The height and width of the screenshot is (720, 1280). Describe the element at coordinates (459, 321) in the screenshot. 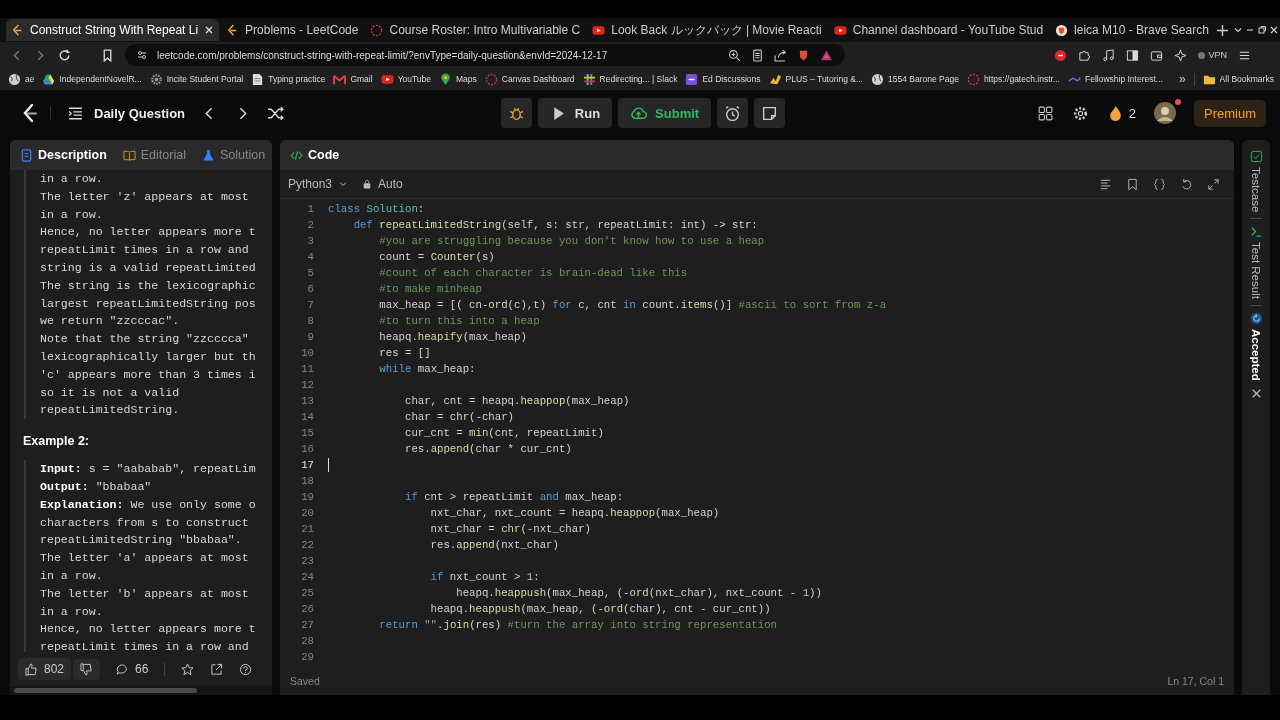

I see `code-line: #to turn this into a heap` at that location.